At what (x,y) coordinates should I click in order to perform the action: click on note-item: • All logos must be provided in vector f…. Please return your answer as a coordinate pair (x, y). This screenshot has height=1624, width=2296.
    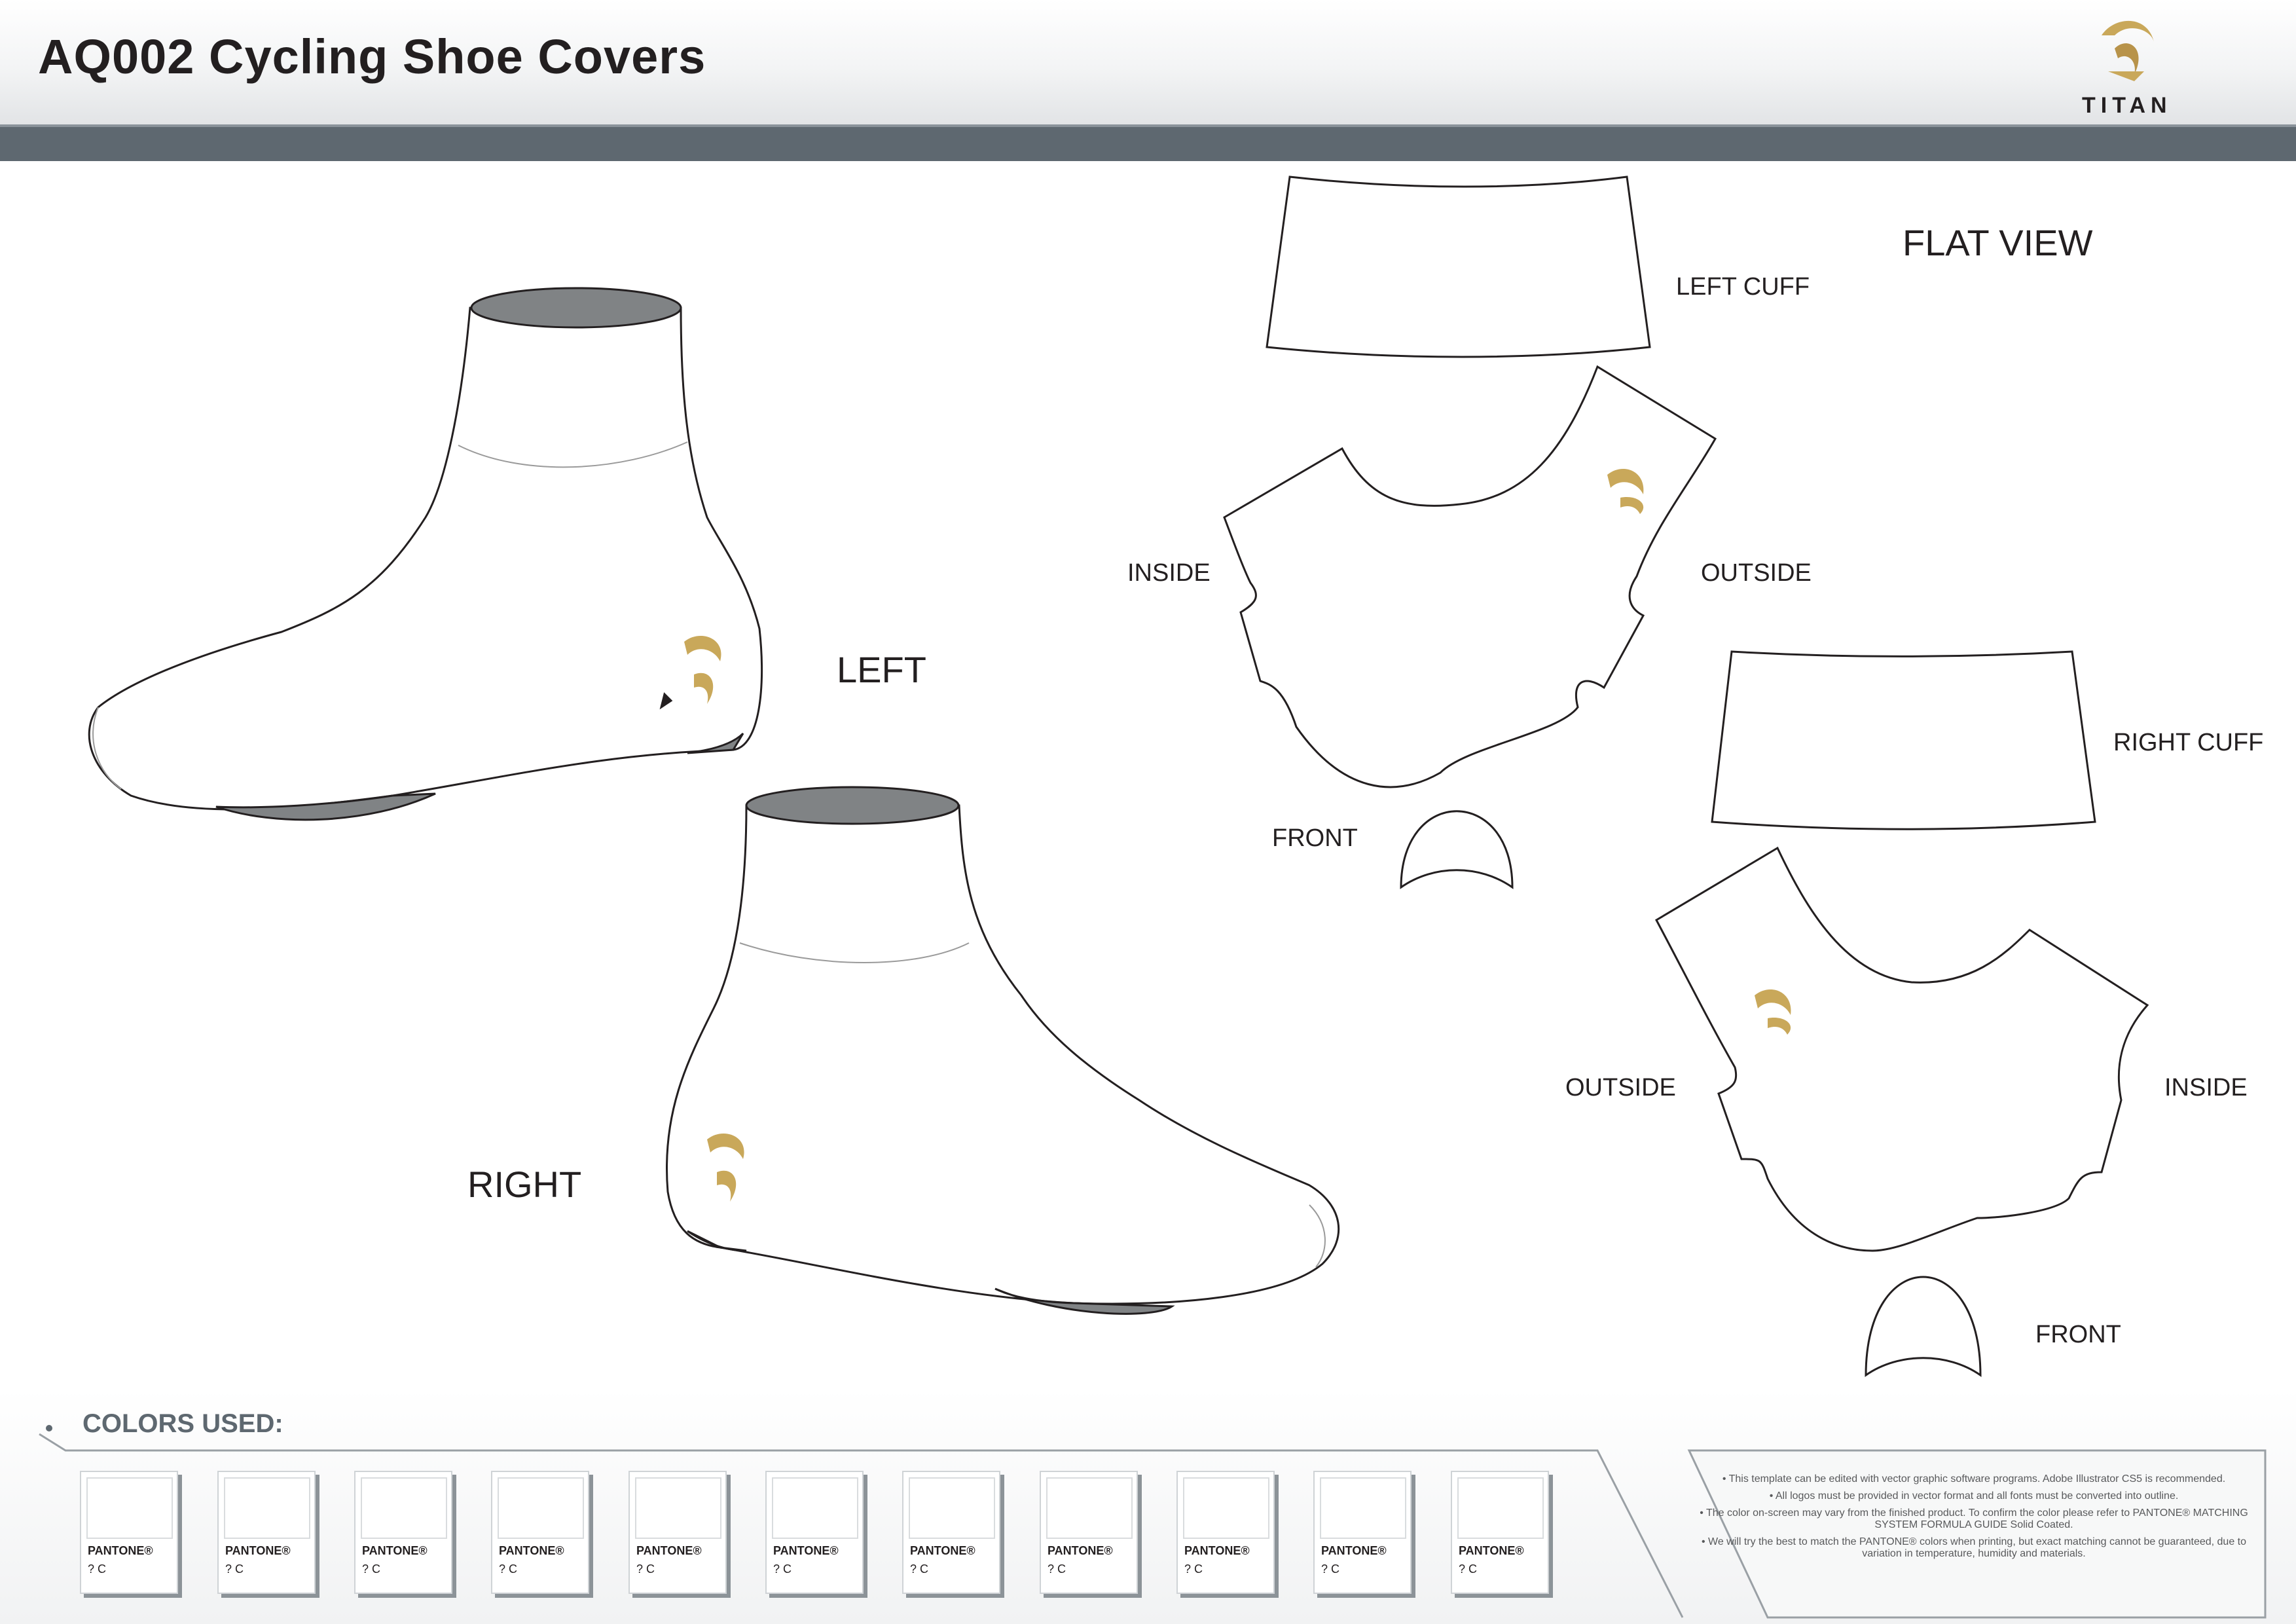
    Looking at the image, I should click on (1974, 1496).